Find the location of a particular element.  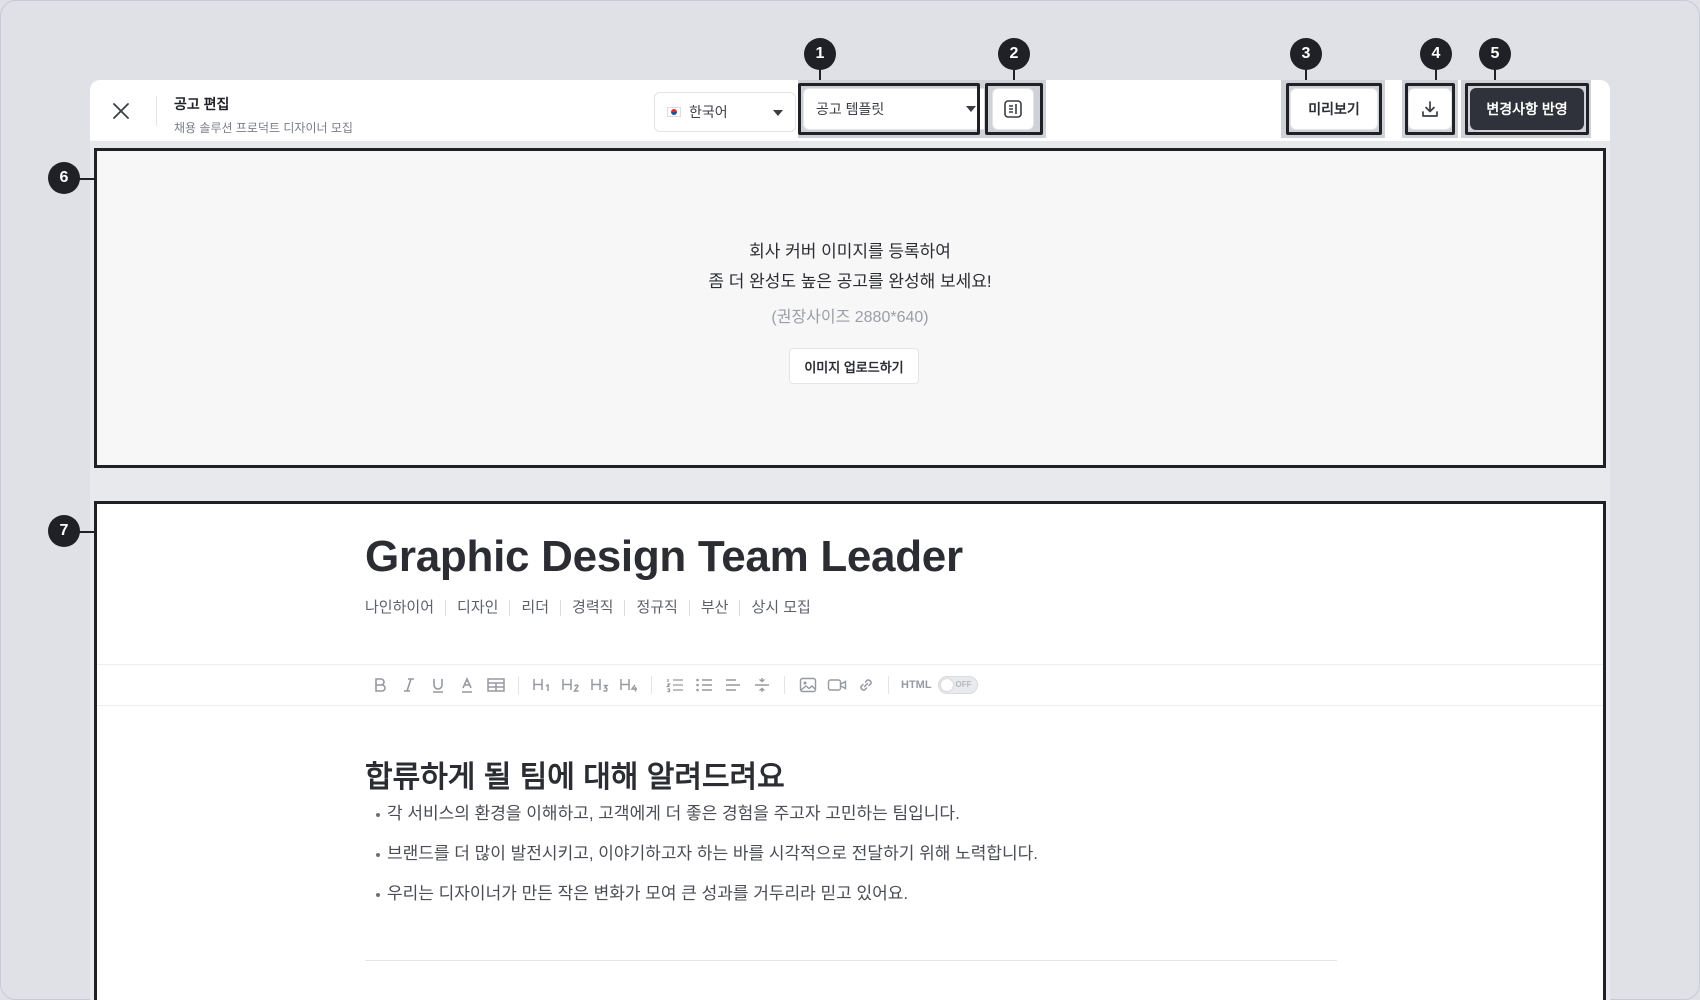

insert-link-button is located at coordinates (865, 685).